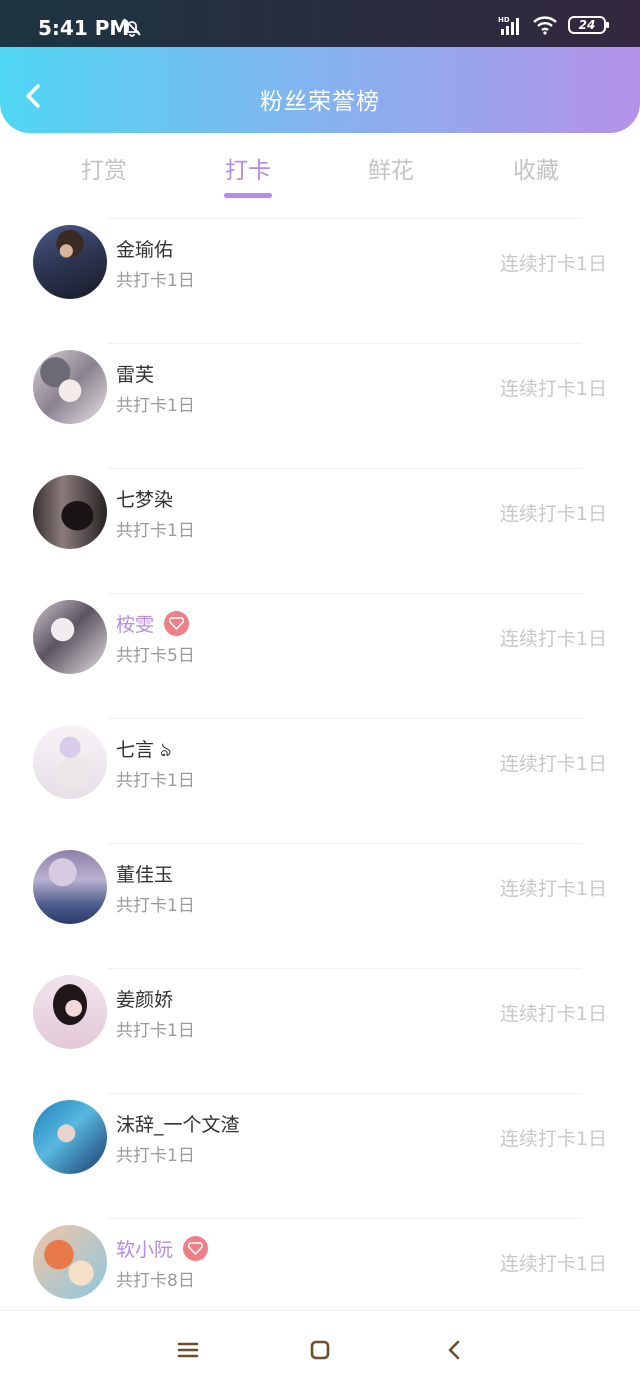  Describe the element at coordinates (153, 623) in the screenshot. I see `user-name: 桉雯` at that location.